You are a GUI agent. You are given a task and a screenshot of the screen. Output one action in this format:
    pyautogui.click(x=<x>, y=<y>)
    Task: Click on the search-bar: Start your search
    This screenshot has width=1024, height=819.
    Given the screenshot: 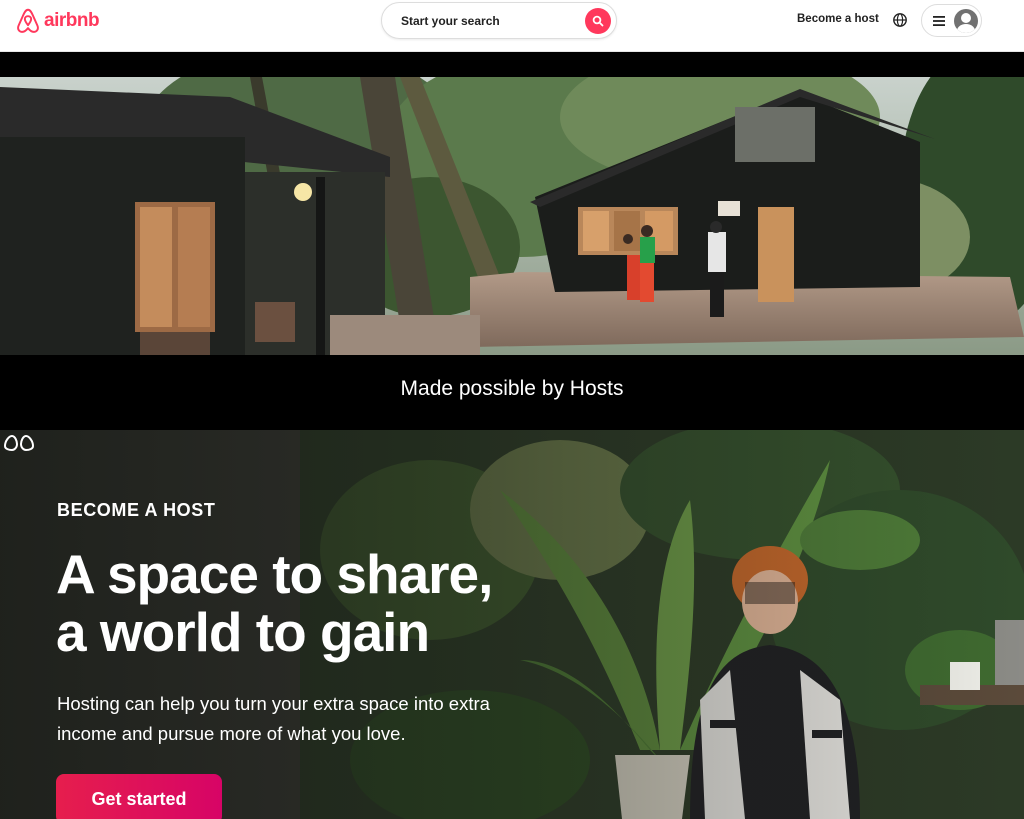 What is the action you would take?
    pyautogui.click(x=499, y=20)
    